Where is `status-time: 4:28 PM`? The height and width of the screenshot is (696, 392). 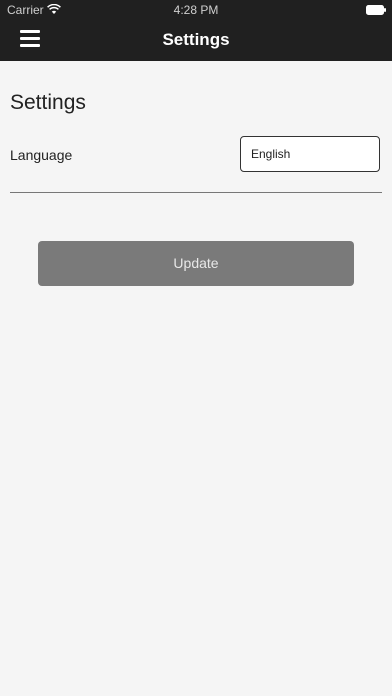
status-time: 4:28 PM is located at coordinates (196, 10).